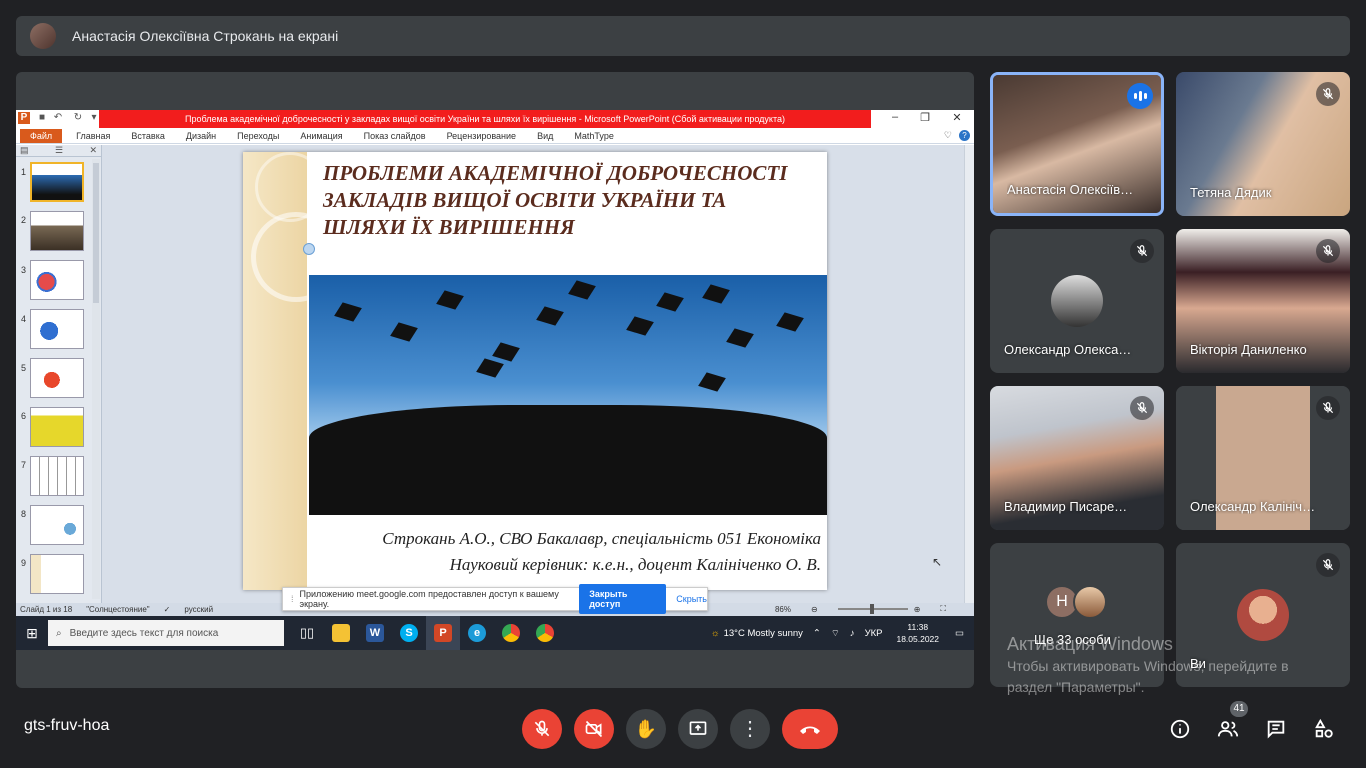  I want to click on word-icon: W, so click(375, 633).